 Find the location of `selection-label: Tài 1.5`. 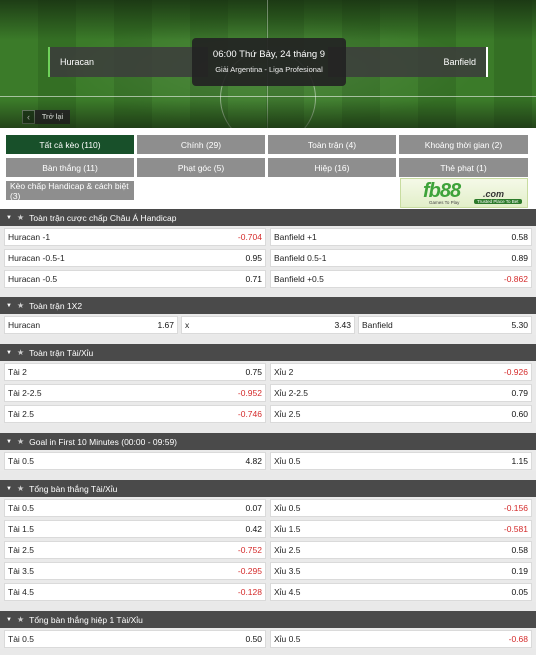

selection-label: Tài 1.5 is located at coordinates (21, 529).